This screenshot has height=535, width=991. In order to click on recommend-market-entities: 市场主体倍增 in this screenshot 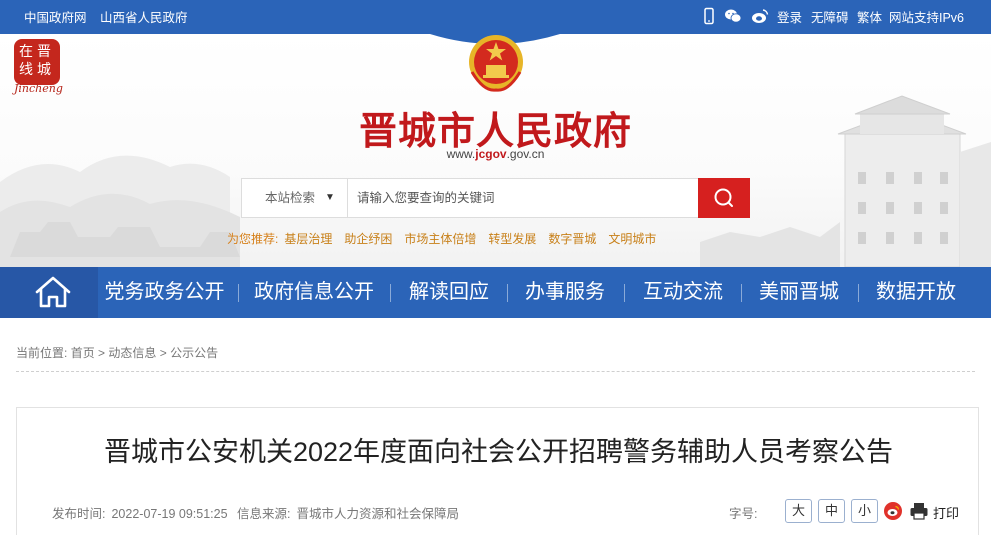, I will do `click(440, 239)`.